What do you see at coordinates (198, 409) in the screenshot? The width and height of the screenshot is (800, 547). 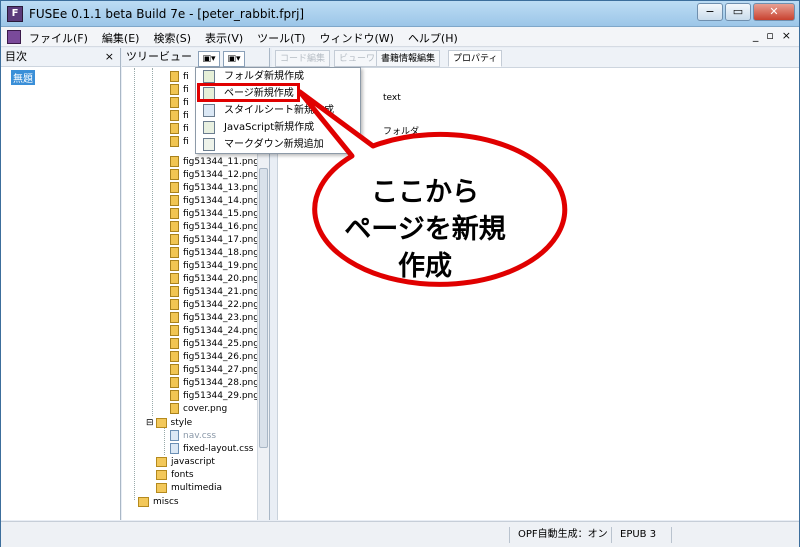 I see `tree-file: cover.png` at bounding box center [198, 409].